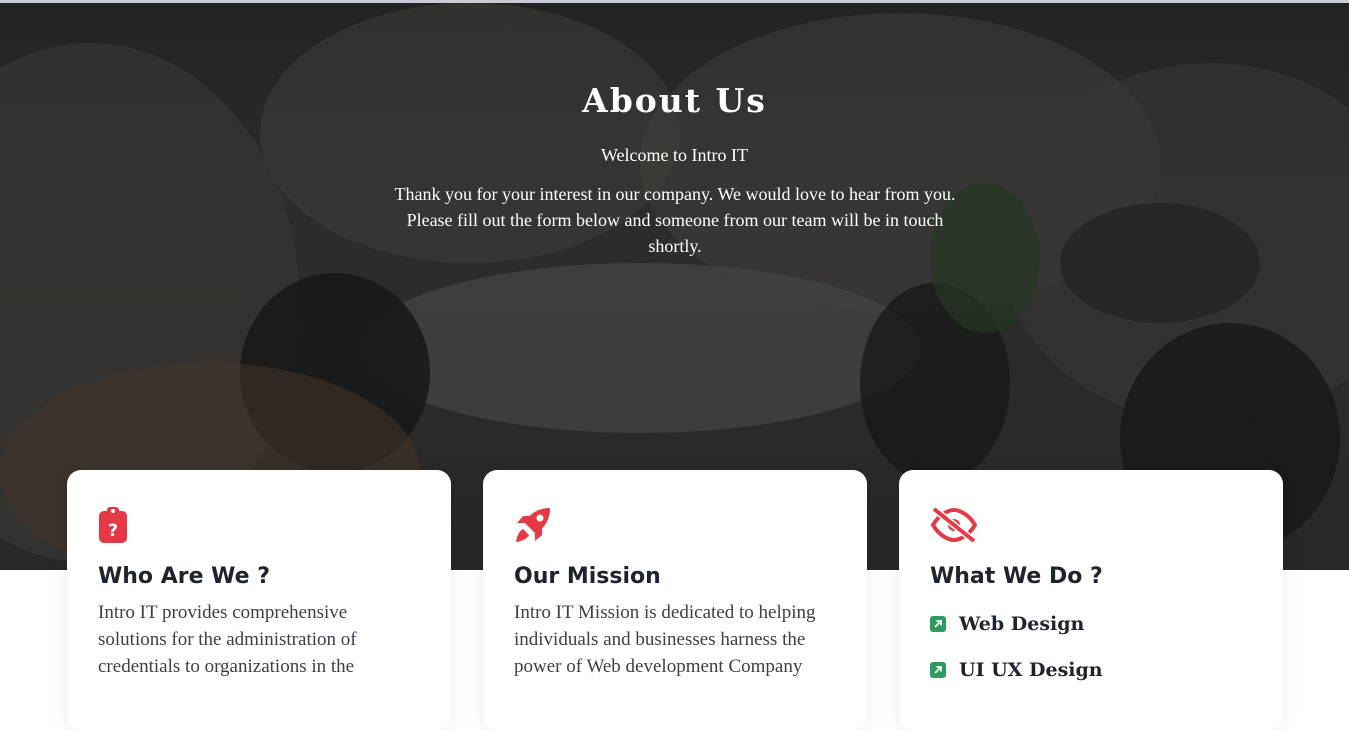 The height and width of the screenshot is (730, 1349). Describe the element at coordinates (1022, 624) in the screenshot. I see `list-item-label: Web Design` at that location.